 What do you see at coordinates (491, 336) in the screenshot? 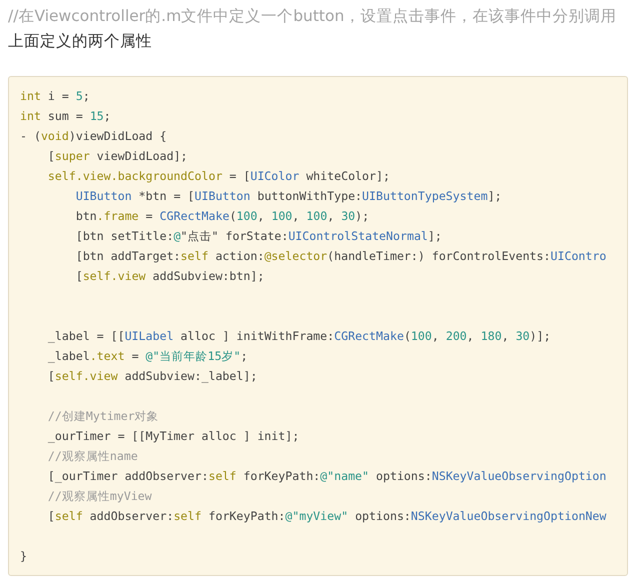
I see `code-token: 180` at bounding box center [491, 336].